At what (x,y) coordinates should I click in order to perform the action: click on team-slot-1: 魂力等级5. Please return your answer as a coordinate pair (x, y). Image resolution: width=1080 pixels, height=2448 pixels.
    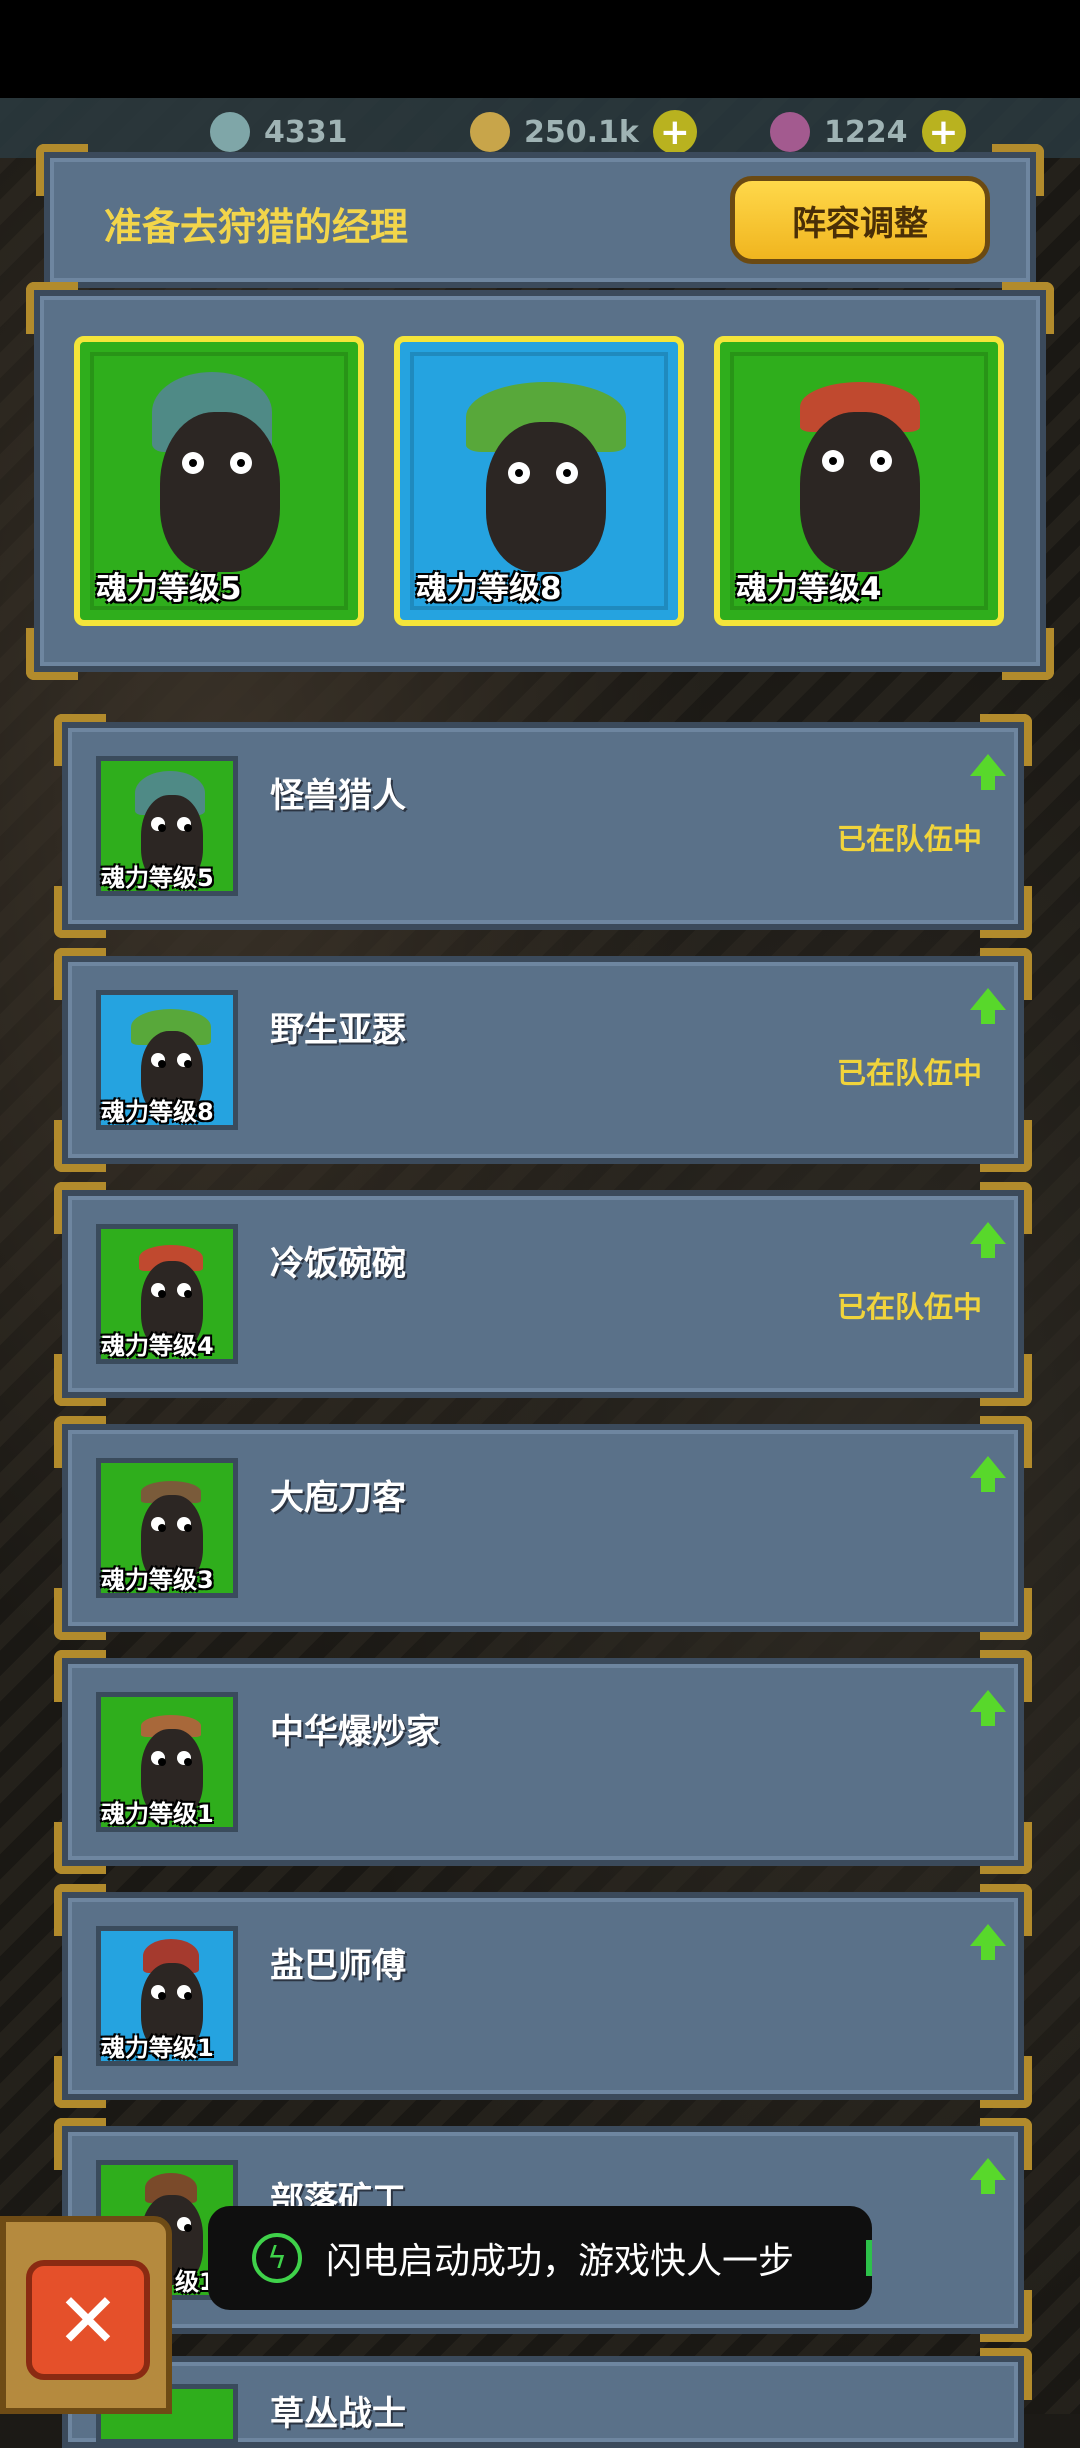
    Looking at the image, I should click on (219, 481).